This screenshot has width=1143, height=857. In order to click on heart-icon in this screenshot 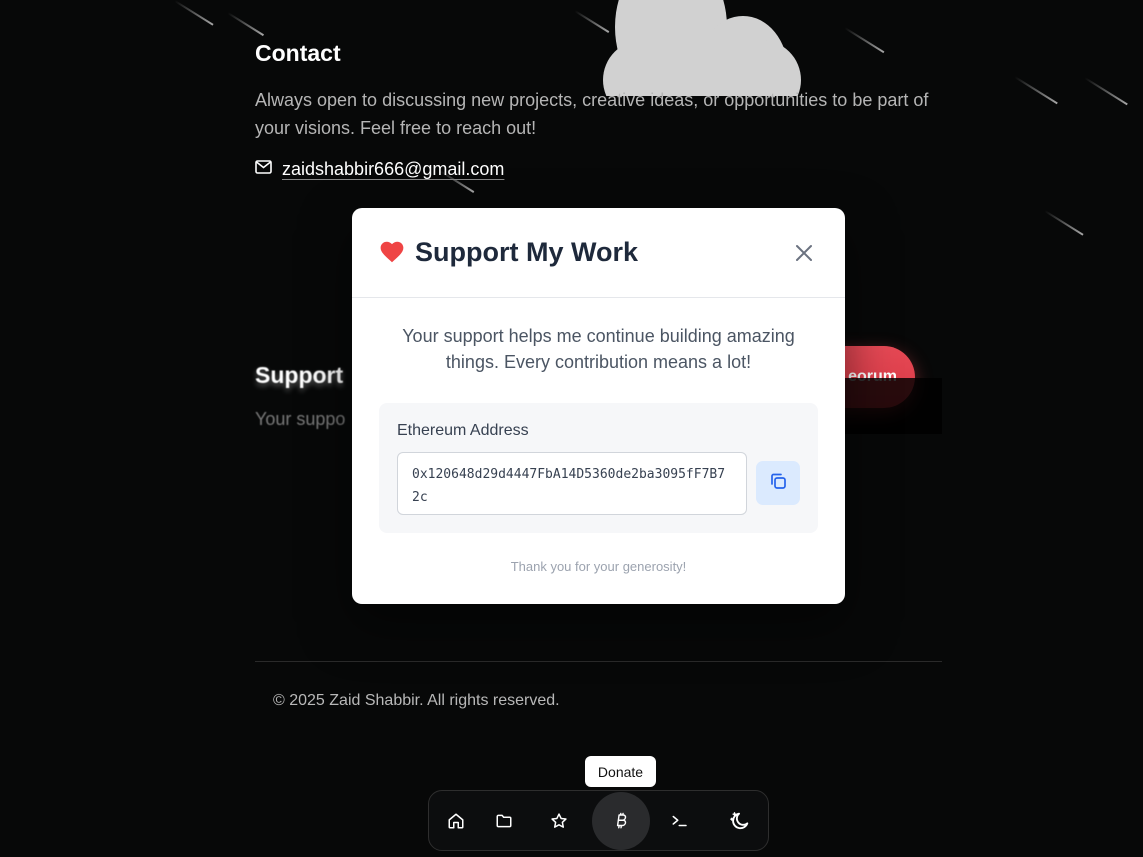, I will do `click(392, 252)`.